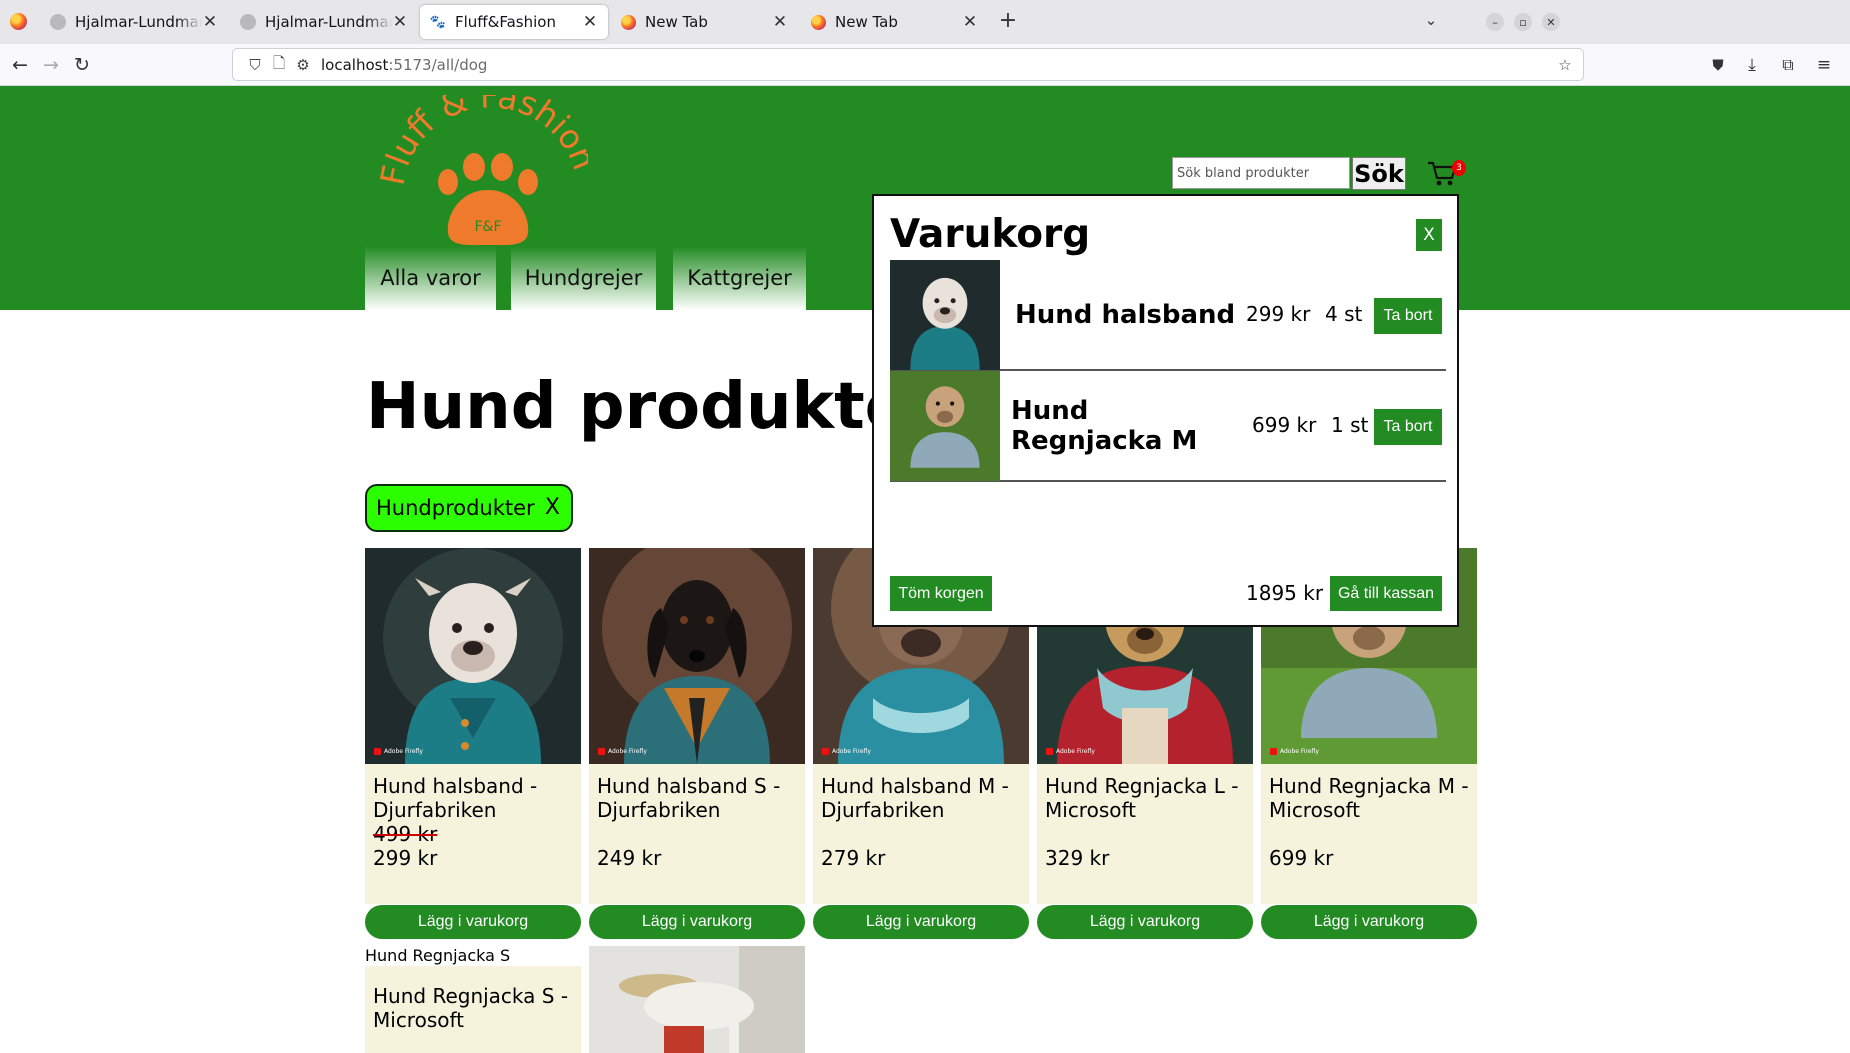 The height and width of the screenshot is (1053, 1850). I want to click on cart-item-price: 699 kr, so click(1284, 425).